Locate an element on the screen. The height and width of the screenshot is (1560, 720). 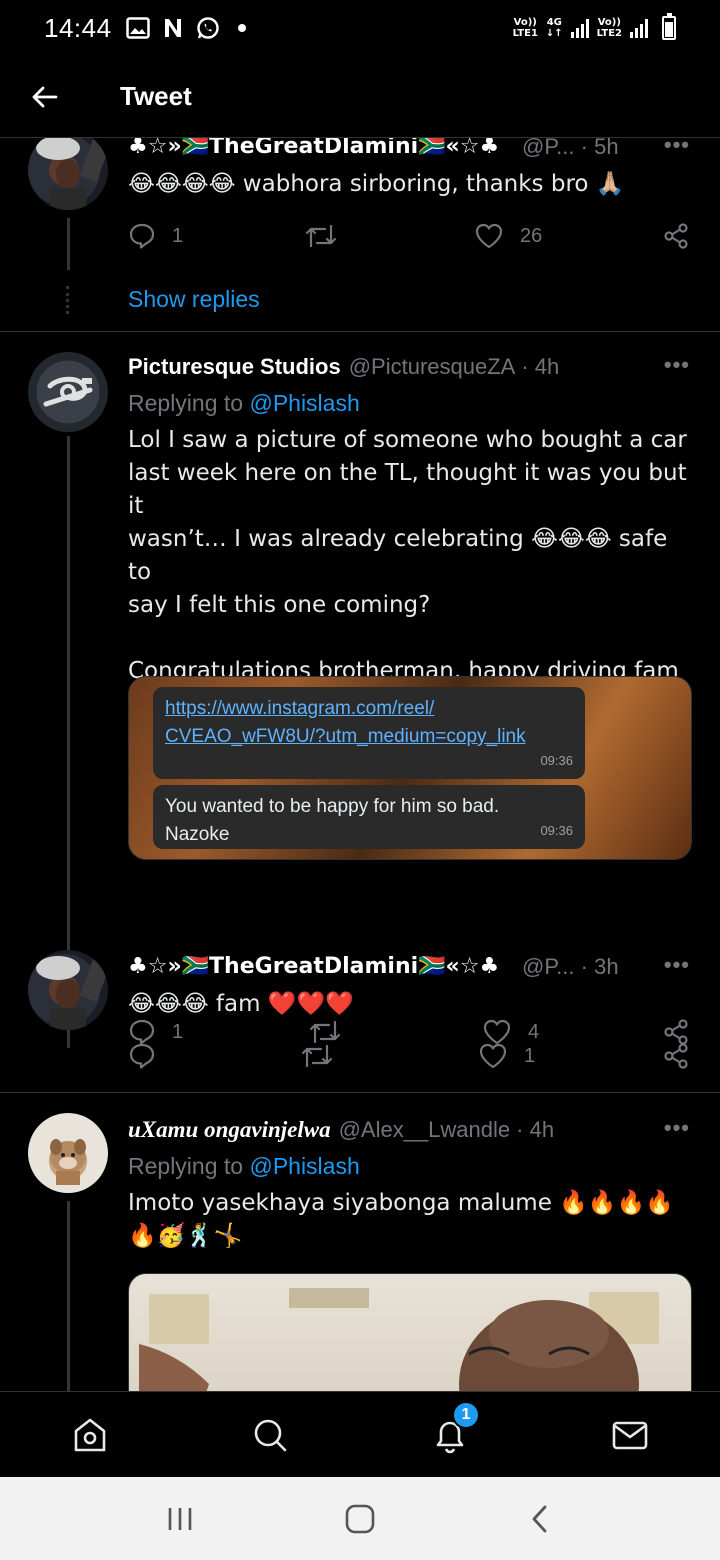
like-count: 26 is located at coordinates (531, 235).